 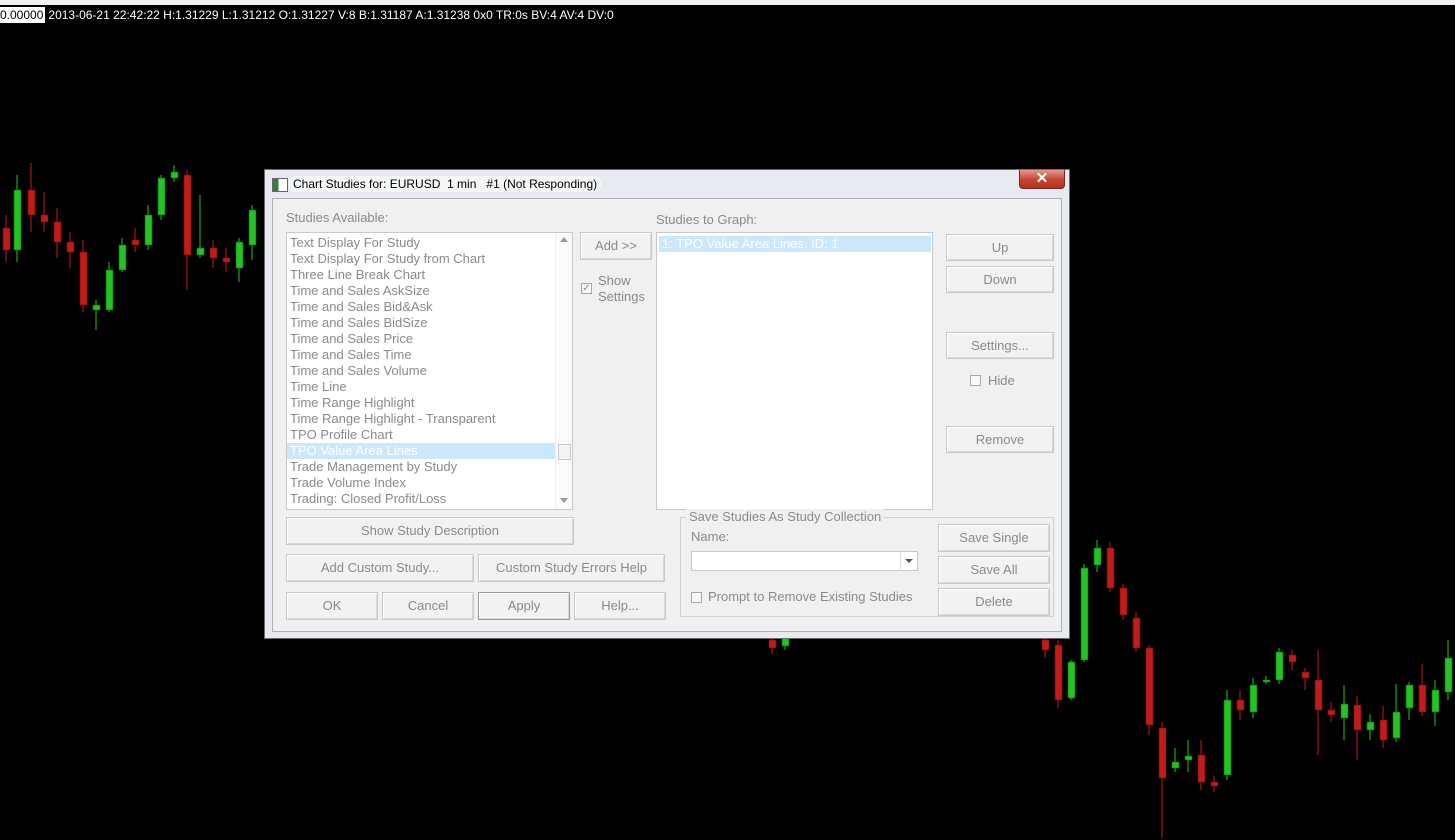 I want to click on prompt-remove-checkbox, so click(x=696, y=597).